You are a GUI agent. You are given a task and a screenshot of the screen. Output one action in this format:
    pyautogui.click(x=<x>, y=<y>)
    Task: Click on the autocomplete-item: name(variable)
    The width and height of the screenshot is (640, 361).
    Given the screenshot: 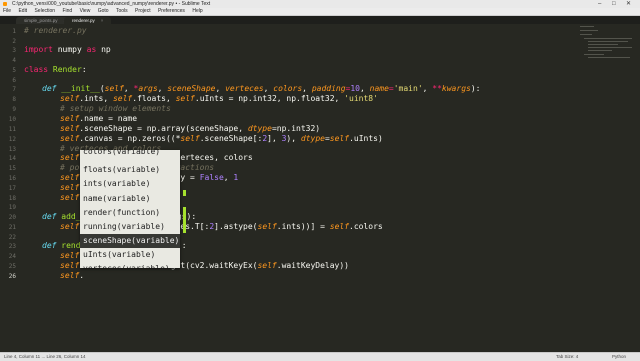 What is the action you would take?
    pyautogui.click(x=130, y=199)
    